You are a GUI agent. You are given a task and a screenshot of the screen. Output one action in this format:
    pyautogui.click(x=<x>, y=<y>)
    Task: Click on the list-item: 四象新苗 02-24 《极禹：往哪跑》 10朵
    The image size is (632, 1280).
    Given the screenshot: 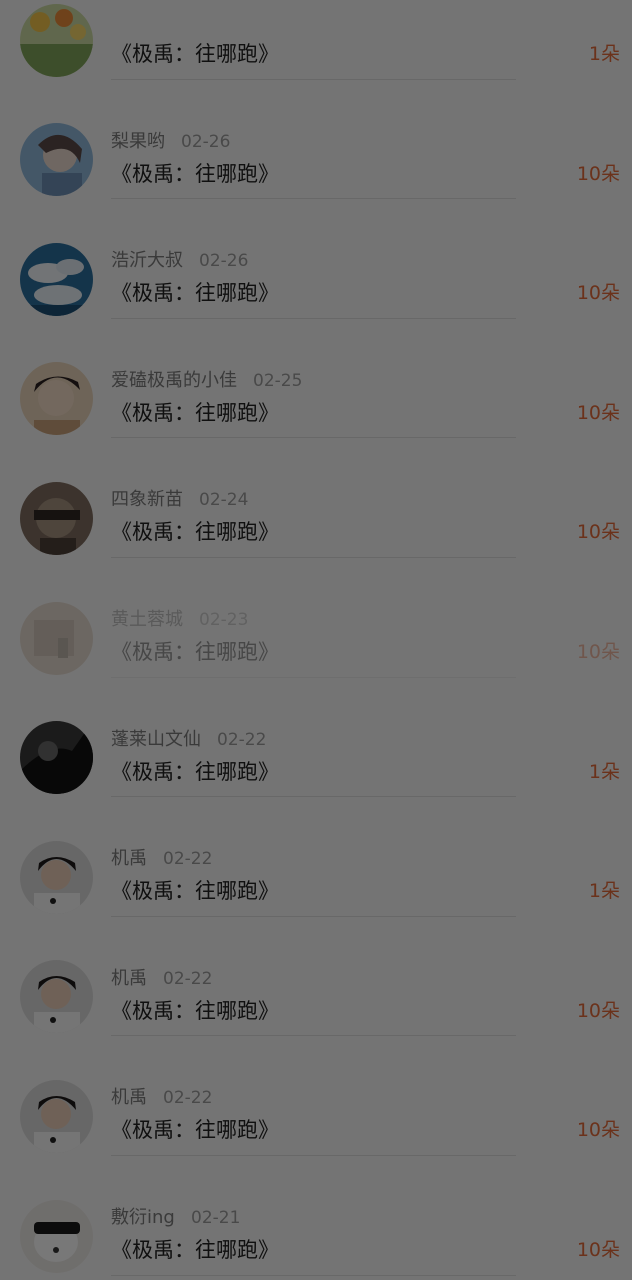 What is the action you would take?
    pyautogui.click(x=316, y=498)
    